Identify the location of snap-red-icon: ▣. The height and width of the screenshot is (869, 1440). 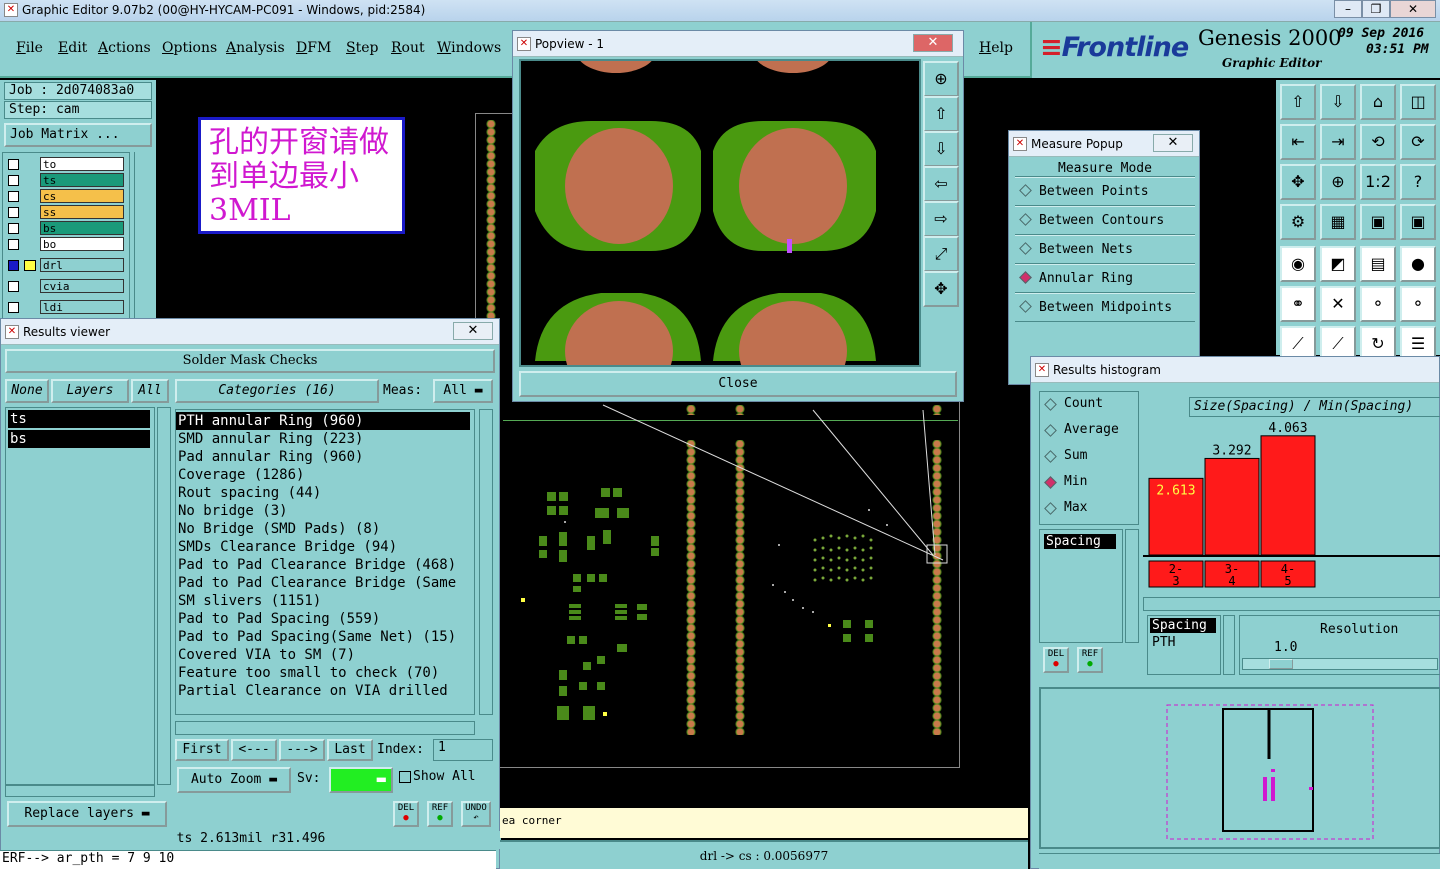
(1378, 222).